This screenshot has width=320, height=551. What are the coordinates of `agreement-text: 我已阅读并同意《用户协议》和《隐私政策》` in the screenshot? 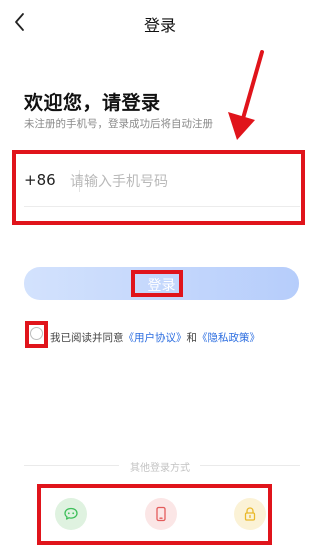 It's located at (155, 337).